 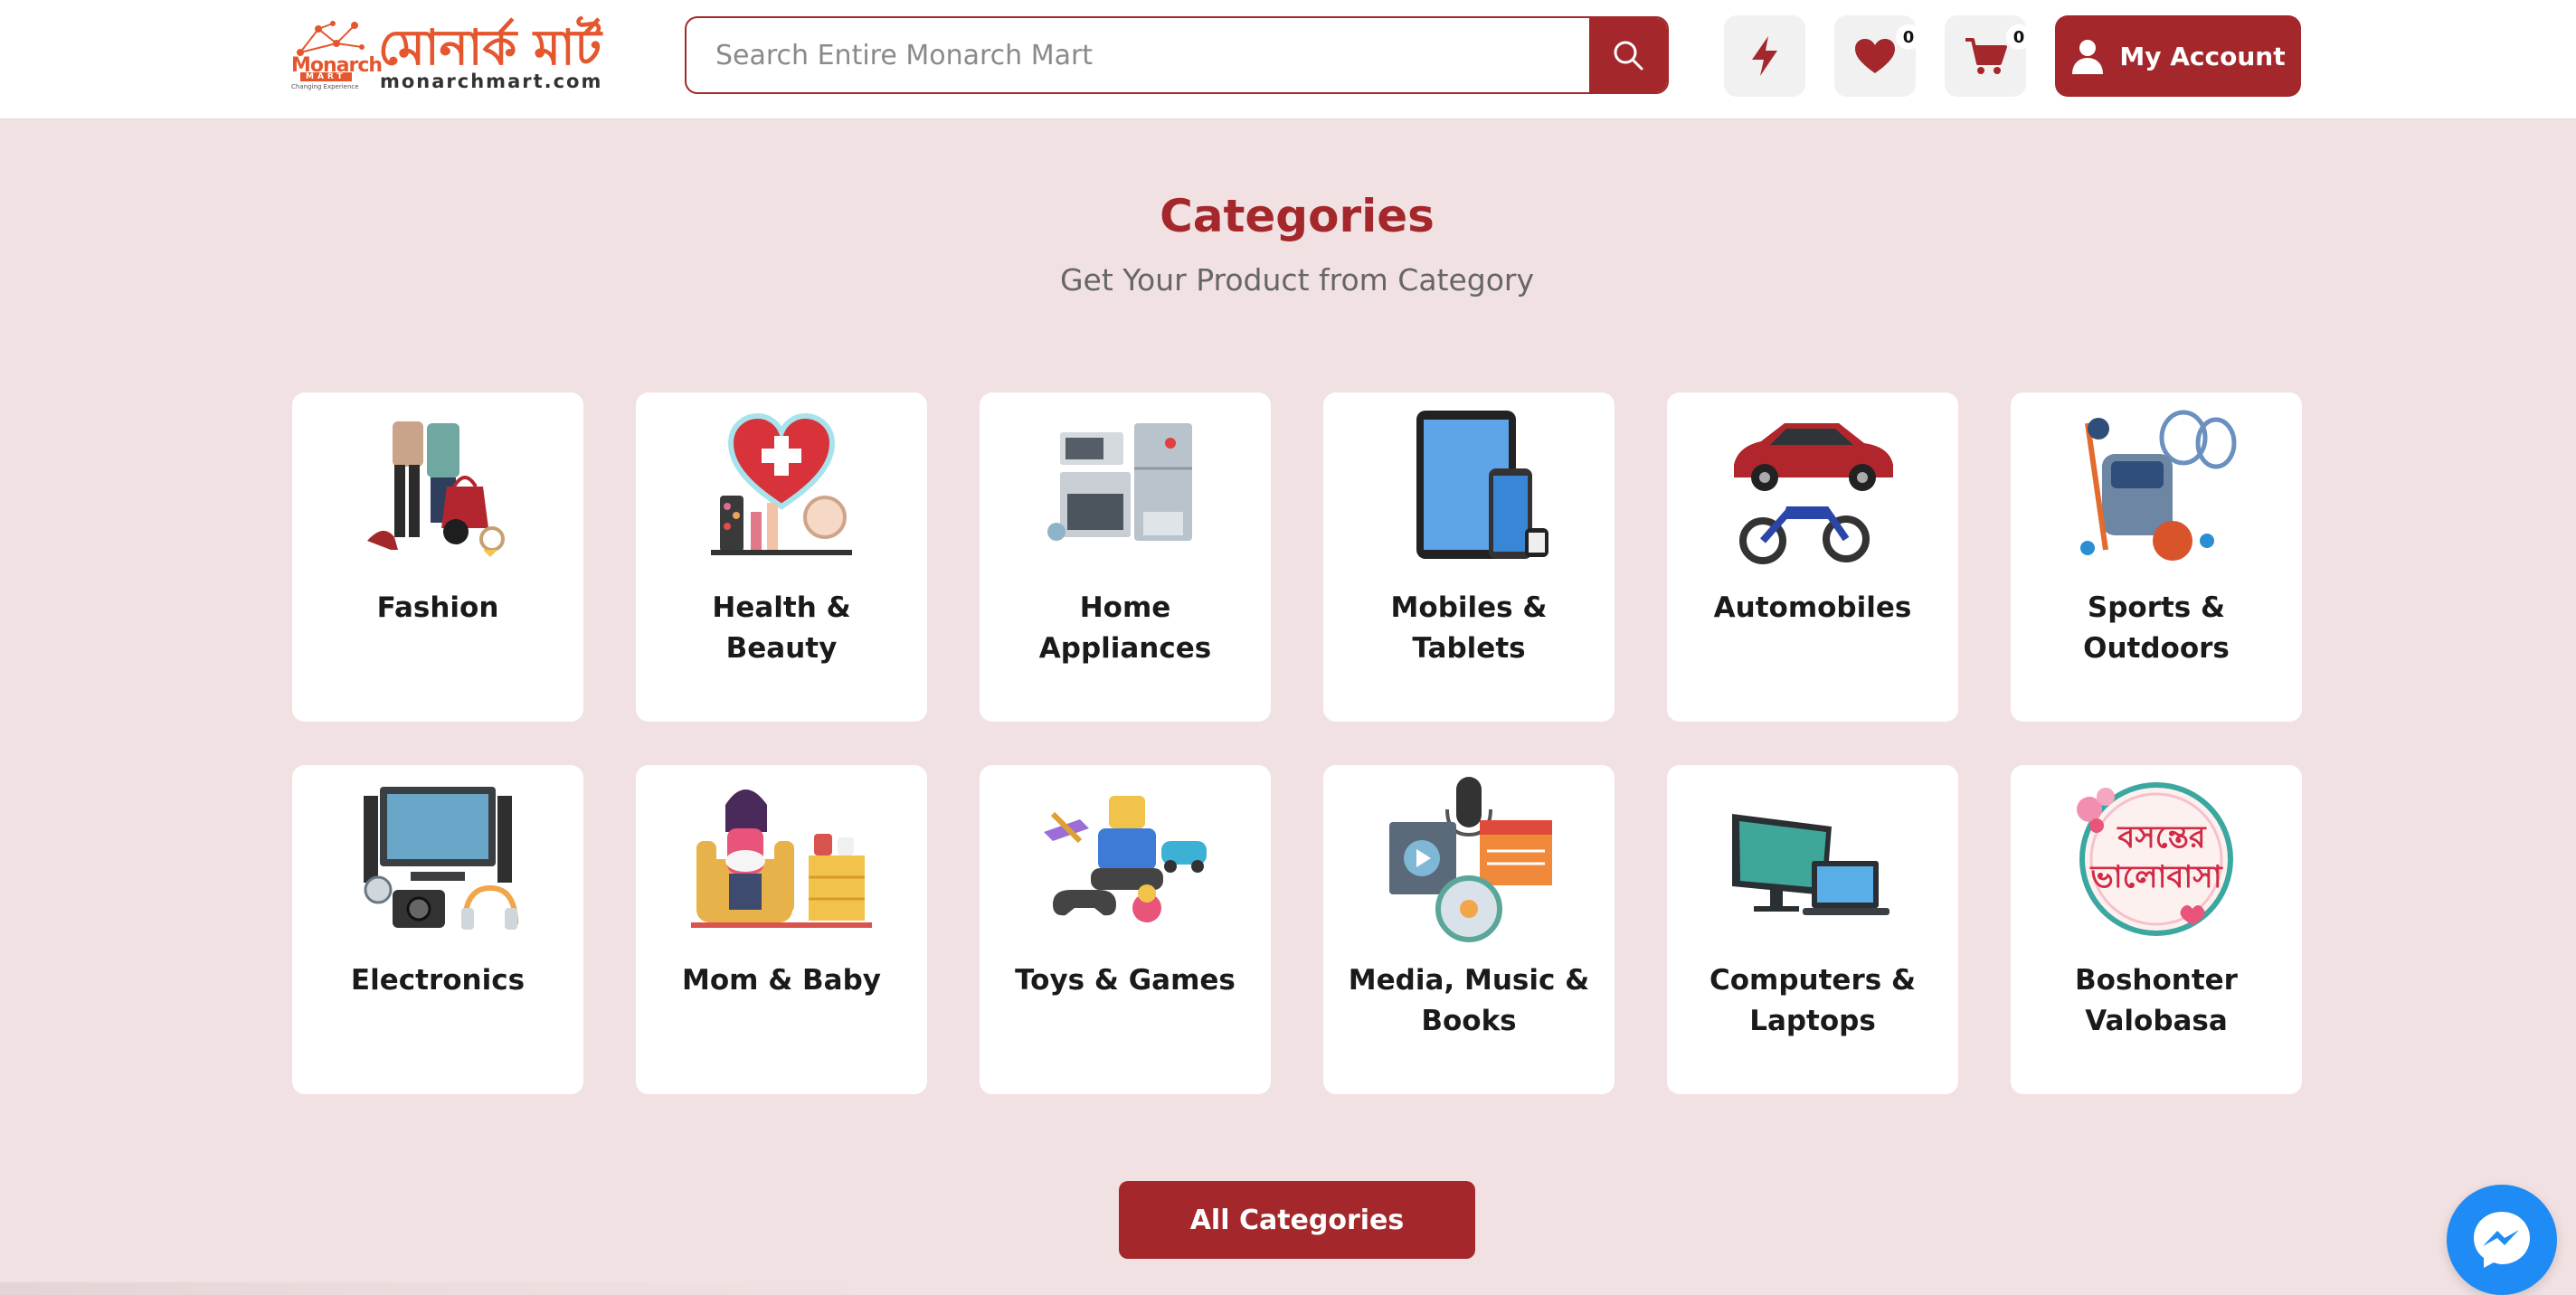 I want to click on home-appliances-icon, so click(x=1125, y=487).